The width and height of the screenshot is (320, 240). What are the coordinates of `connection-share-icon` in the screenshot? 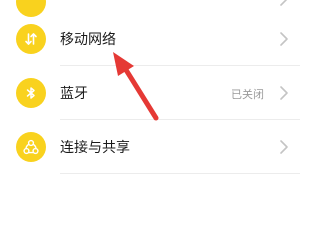 It's located at (31, 147).